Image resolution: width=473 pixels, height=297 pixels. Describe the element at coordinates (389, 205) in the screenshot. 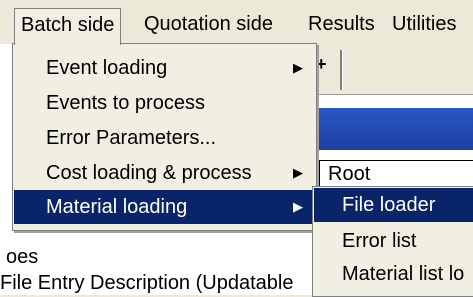

I see `menu-item-label: File loader` at that location.